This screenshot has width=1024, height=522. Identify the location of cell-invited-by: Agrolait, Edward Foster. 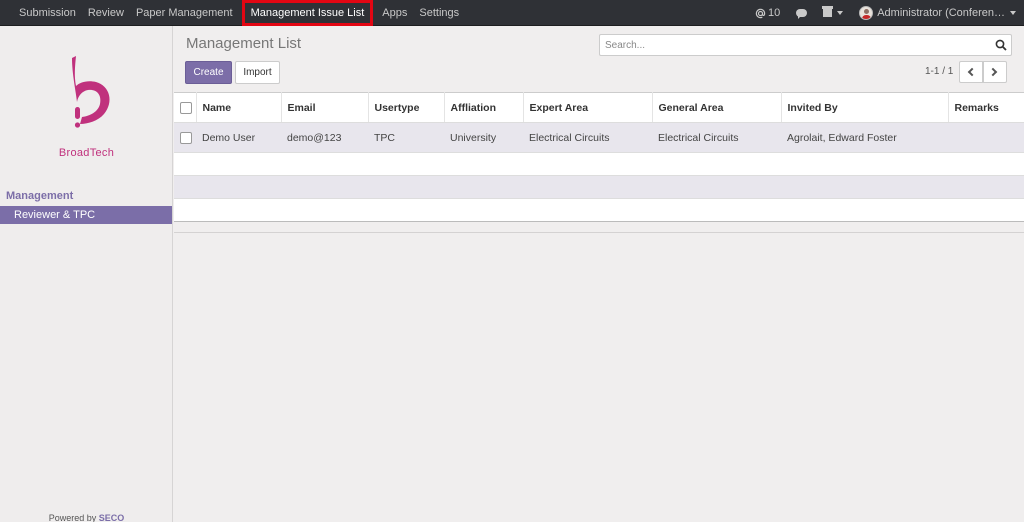
(864, 137).